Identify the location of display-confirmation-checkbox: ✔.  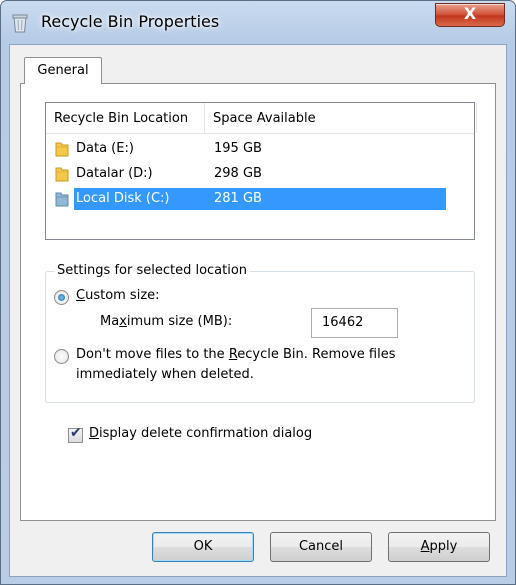
(75, 434).